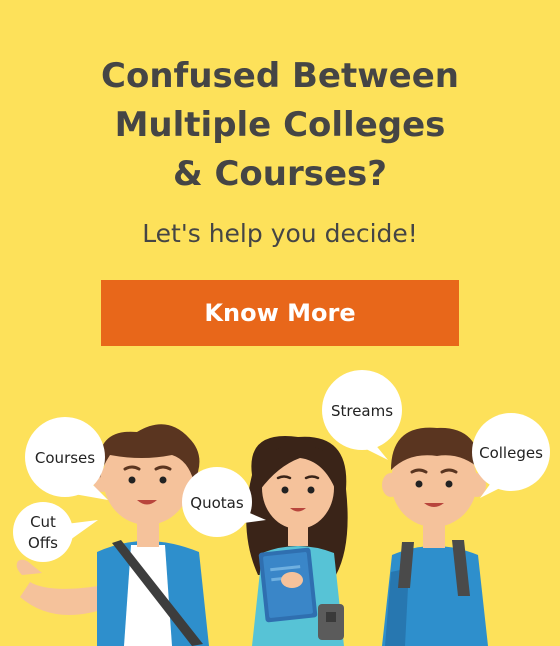 The height and width of the screenshot is (646, 560). What do you see at coordinates (55, 532) in the screenshot?
I see `bubble-cut-offs: Cut Offs` at bounding box center [55, 532].